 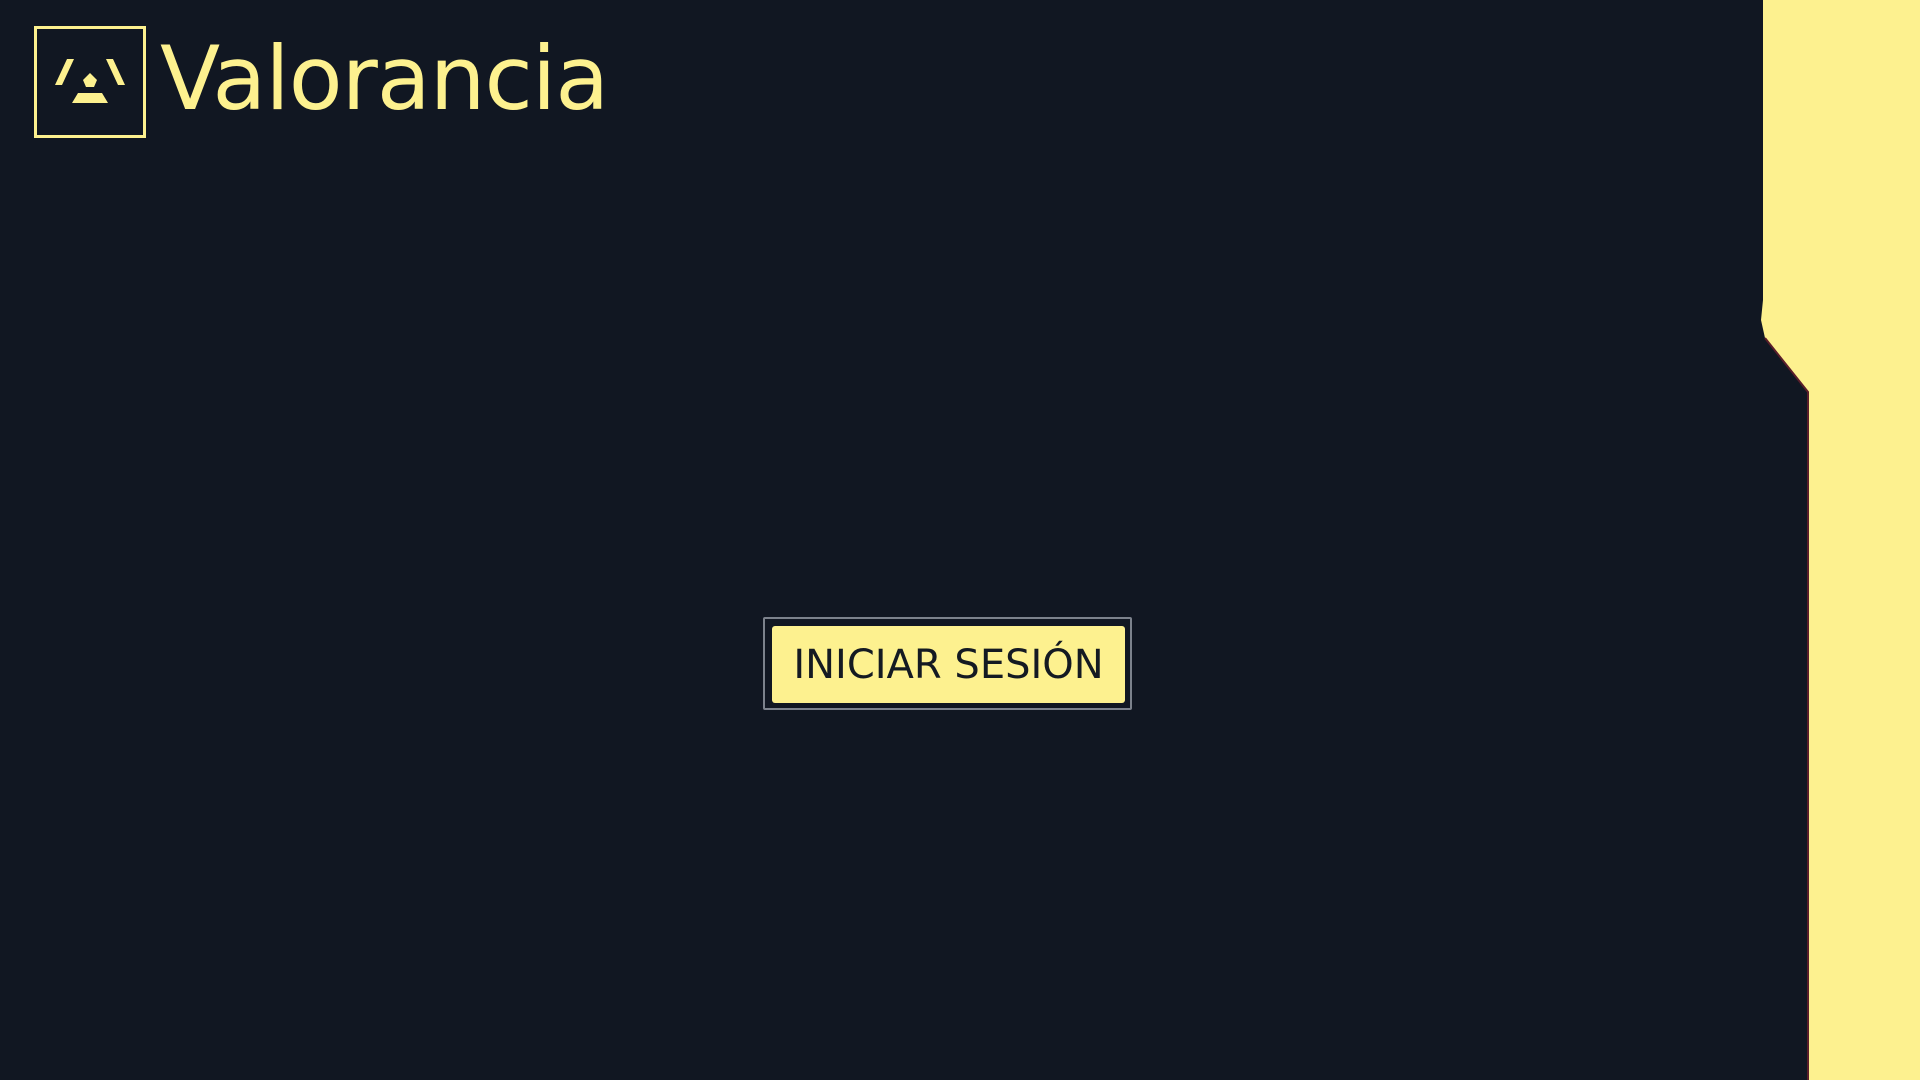 I want to click on valorancia-logo-icon, so click(x=90, y=82).